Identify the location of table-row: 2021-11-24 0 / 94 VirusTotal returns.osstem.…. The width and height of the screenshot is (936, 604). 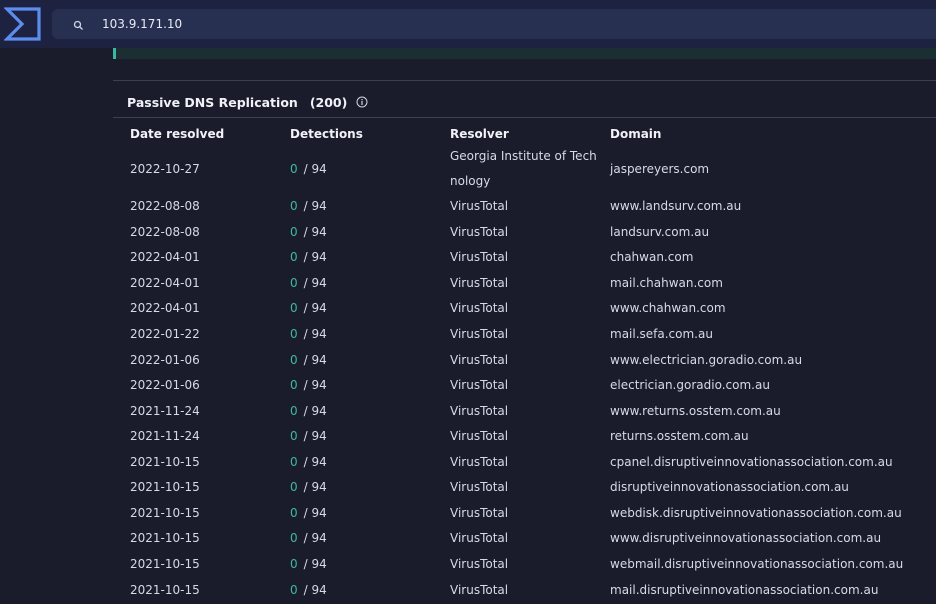
(524, 437).